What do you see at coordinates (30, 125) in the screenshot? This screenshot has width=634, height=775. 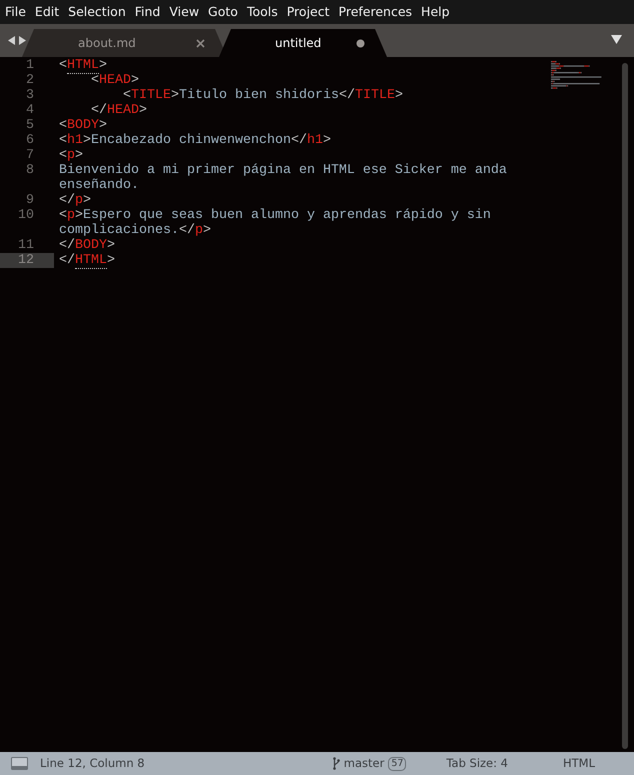 I see `line-number: 5` at bounding box center [30, 125].